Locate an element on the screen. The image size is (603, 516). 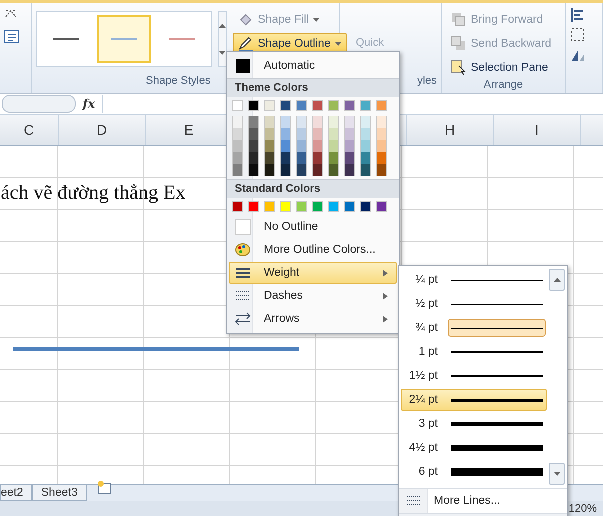
selection-pane-button: Selection Pane is located at coordinates (501, 68).